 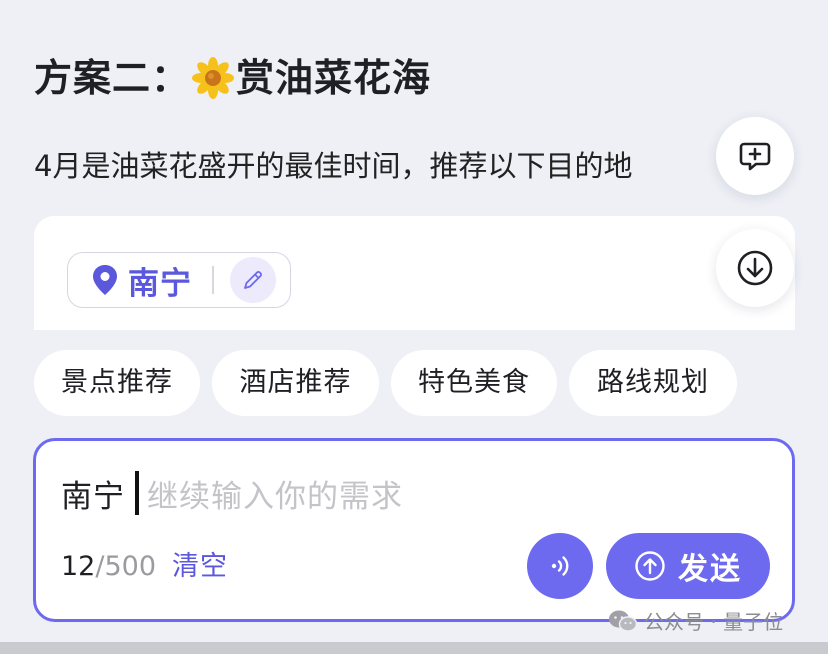 I want to click on arrow-up-circle-icon, so click(x=650, y=566).